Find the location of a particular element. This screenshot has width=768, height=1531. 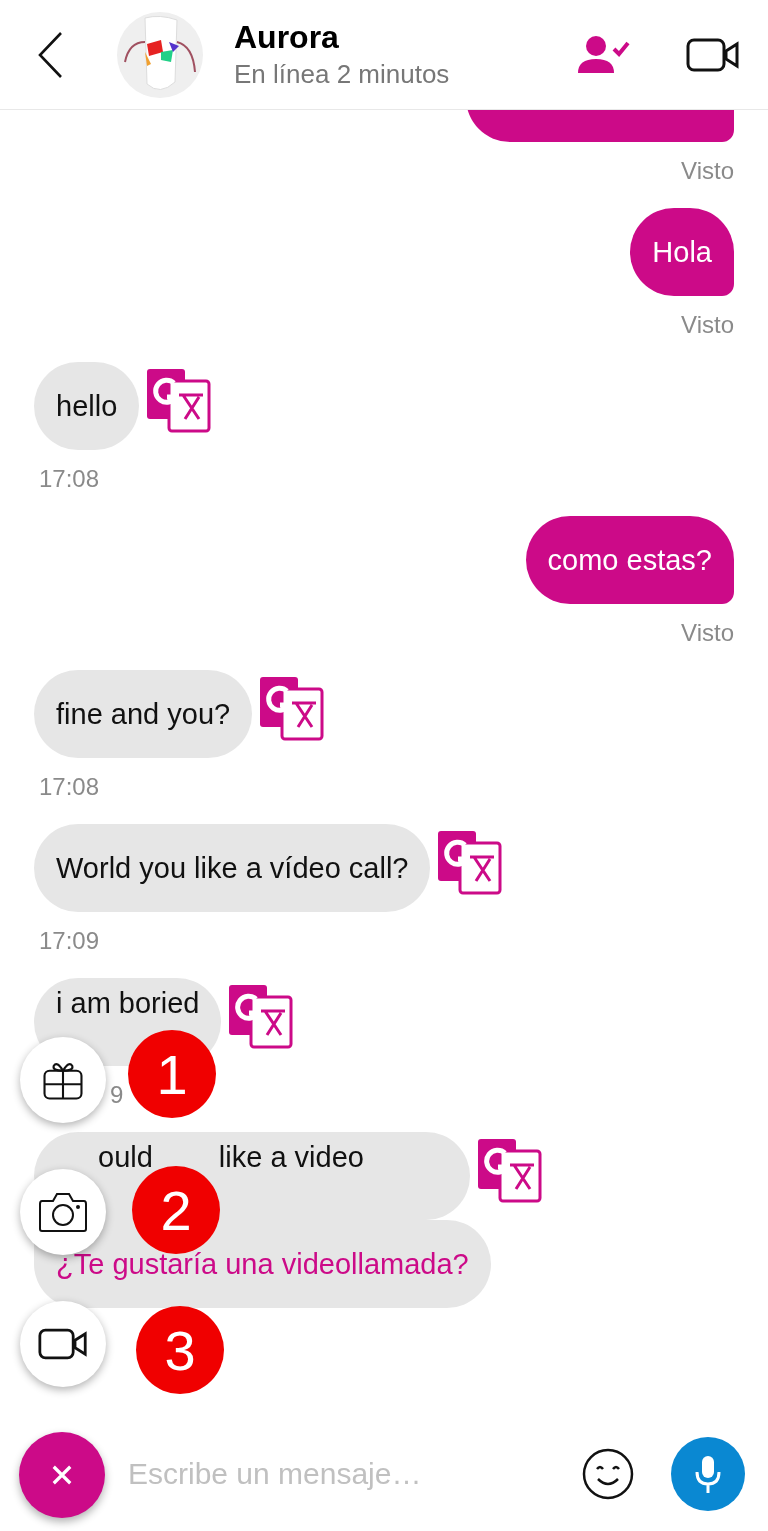

user-check-icon is located at coordinates (604, 54).